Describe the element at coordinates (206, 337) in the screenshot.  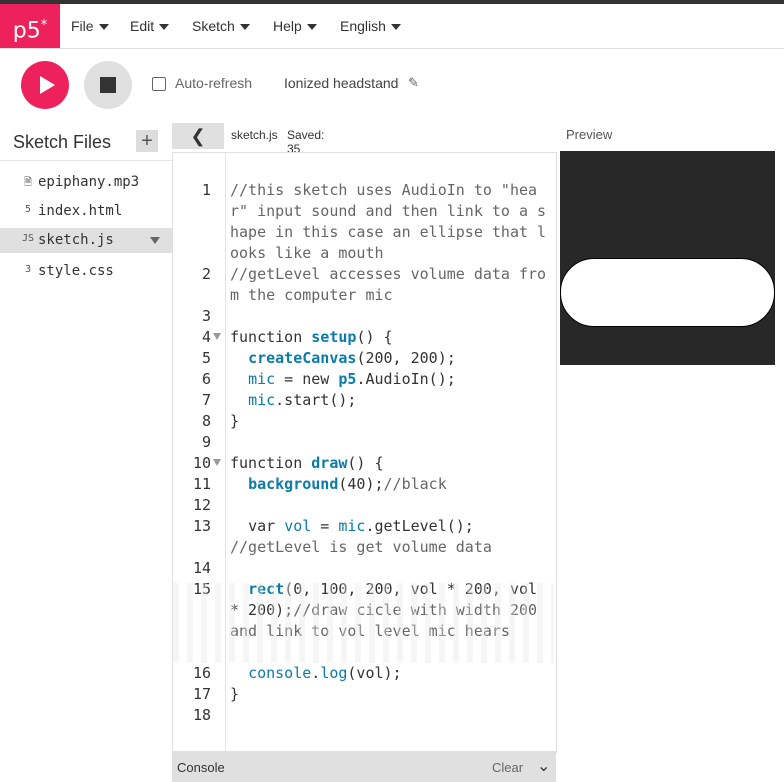
I see `line-number: 4` at that location.